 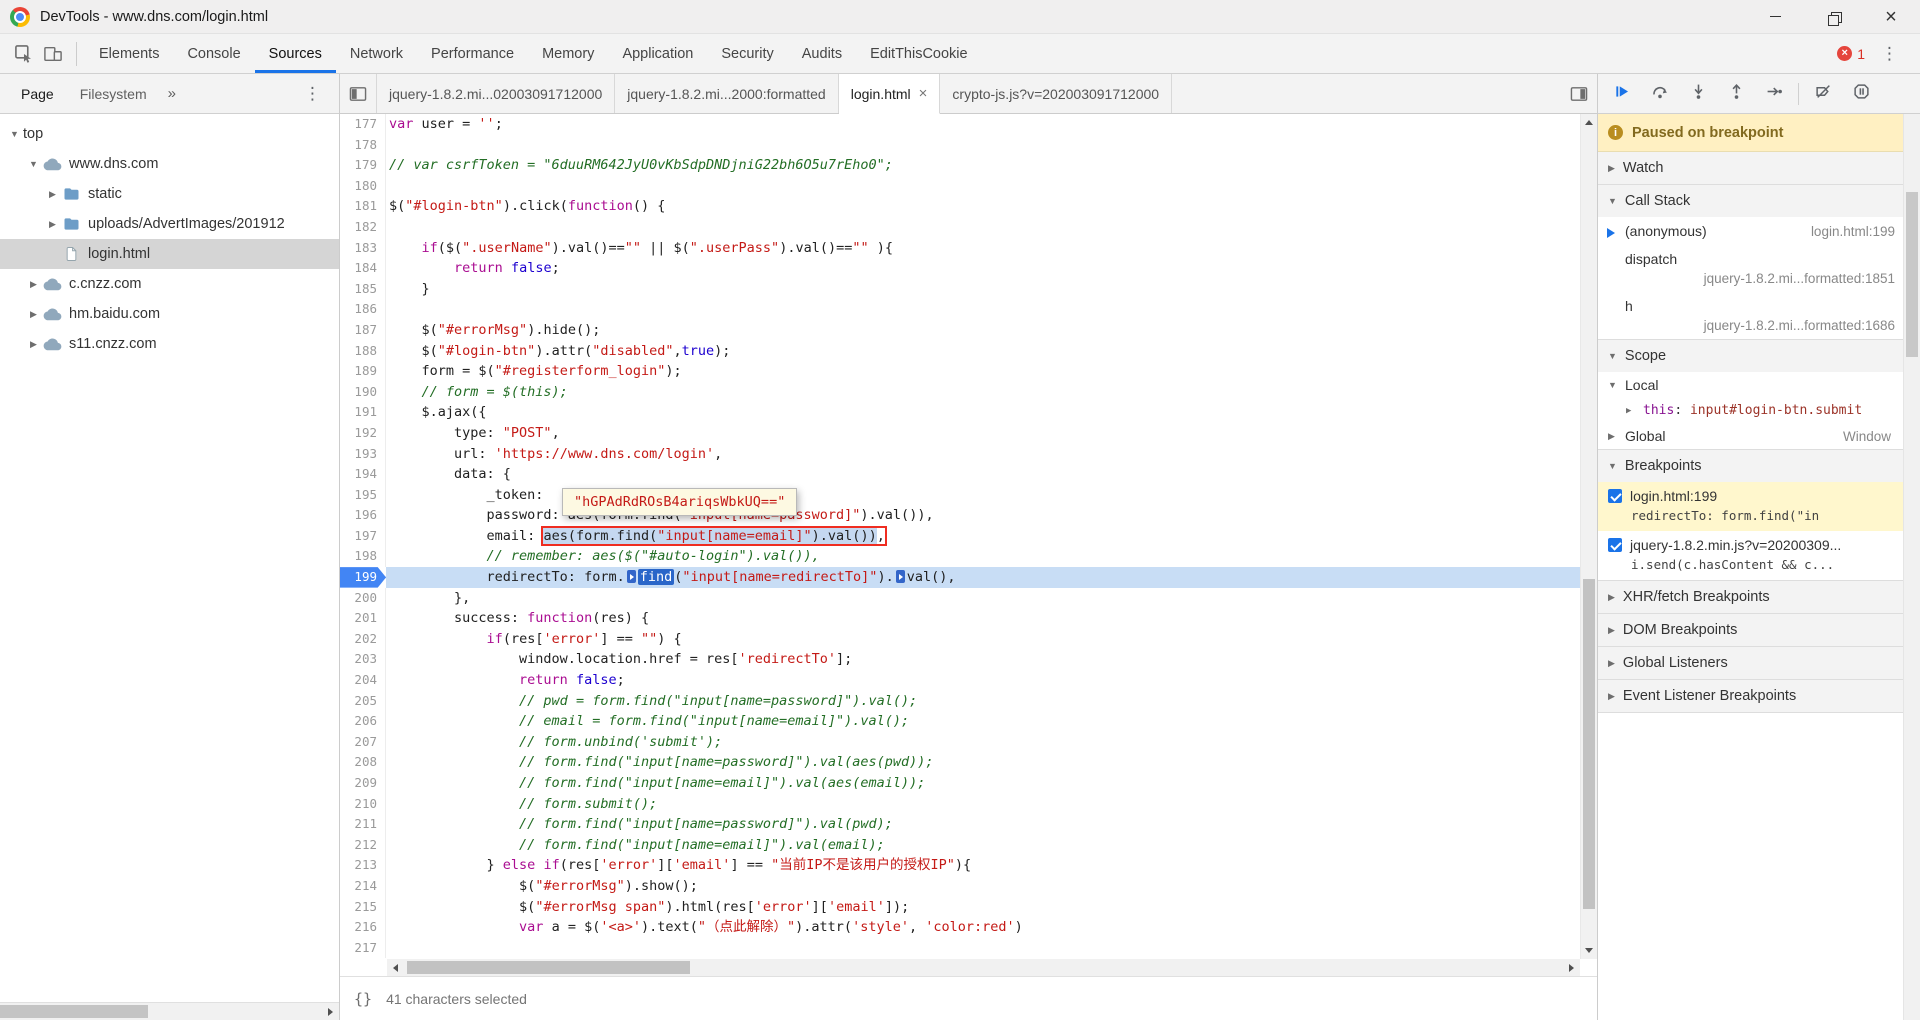 I want to click on line-number: 213, so click(x=363, y=865).